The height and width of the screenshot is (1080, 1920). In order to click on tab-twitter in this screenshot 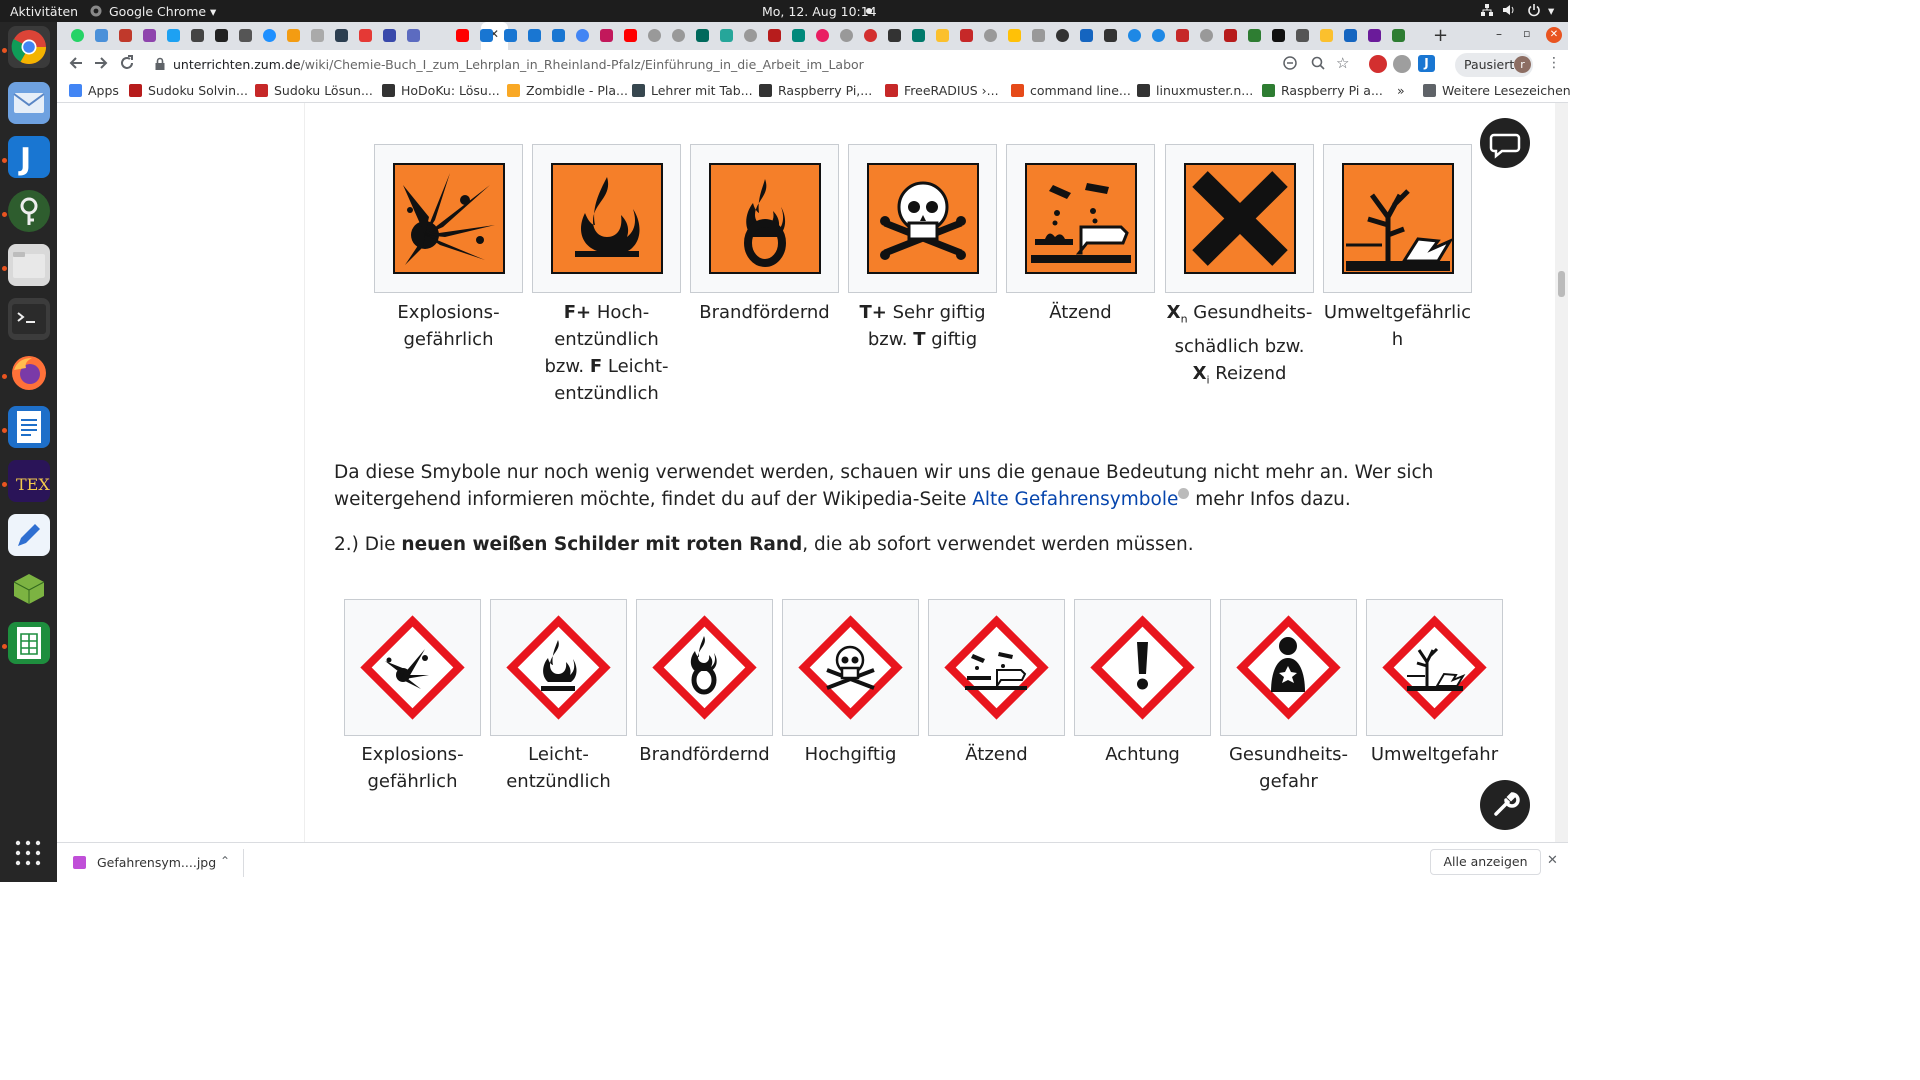, I will do `click(173, 36)`.